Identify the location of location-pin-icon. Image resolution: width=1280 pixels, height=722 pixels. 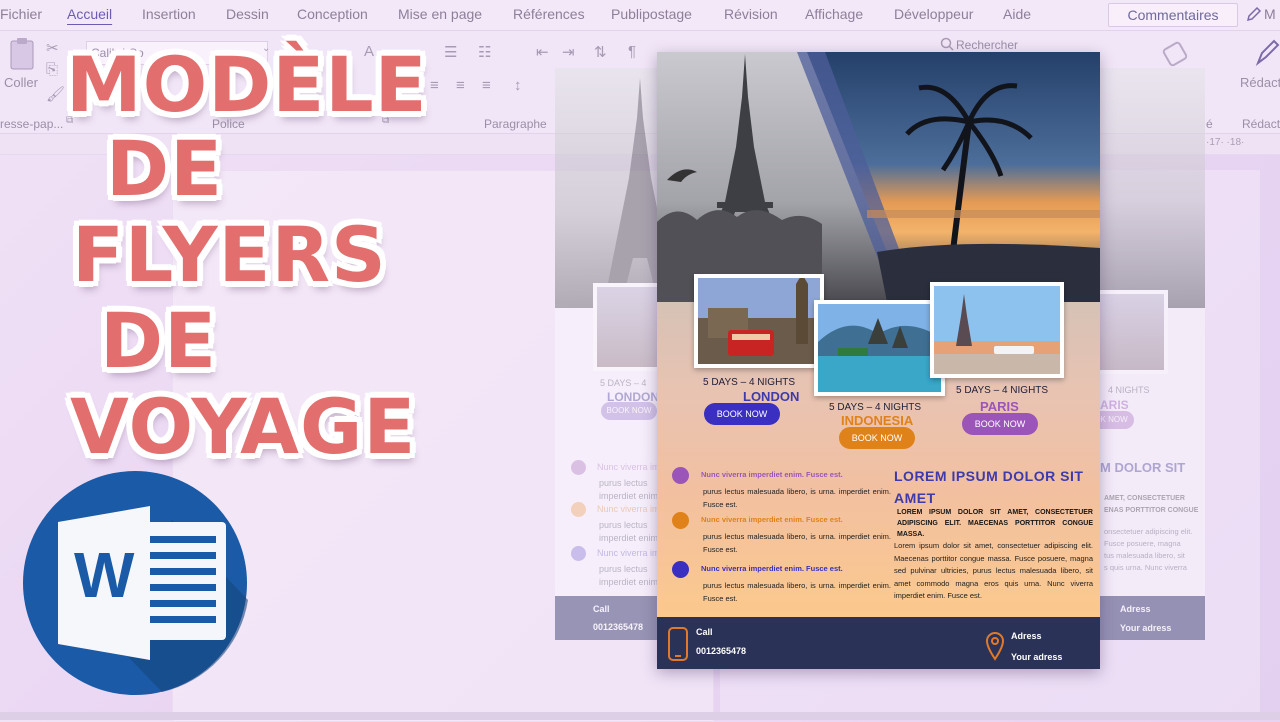
(995, 646).